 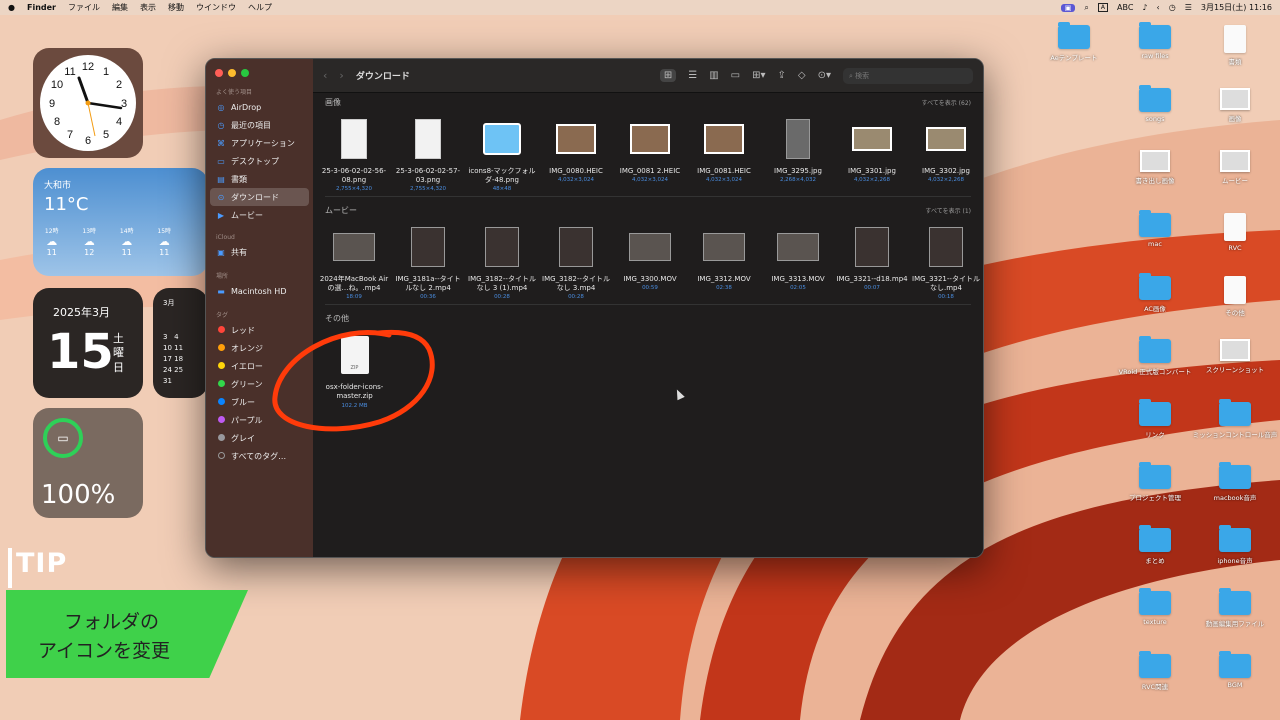 What do you see at coordinates (576, 180) in the screenshot?
I see `file-meta: 4,032×3,024` at bounding box center [576, 180].